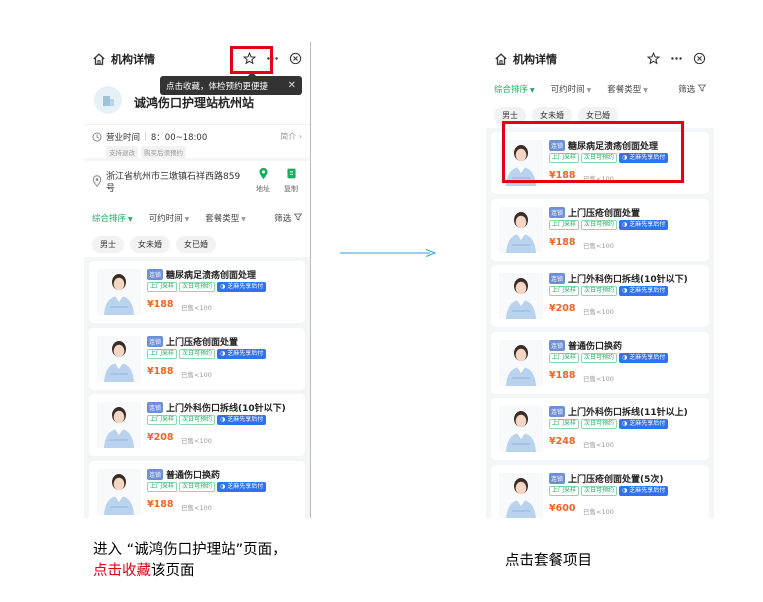 The height and width of the screenshot is (602, 763). I want to click on chip-male: 男士, so click(108, 244).